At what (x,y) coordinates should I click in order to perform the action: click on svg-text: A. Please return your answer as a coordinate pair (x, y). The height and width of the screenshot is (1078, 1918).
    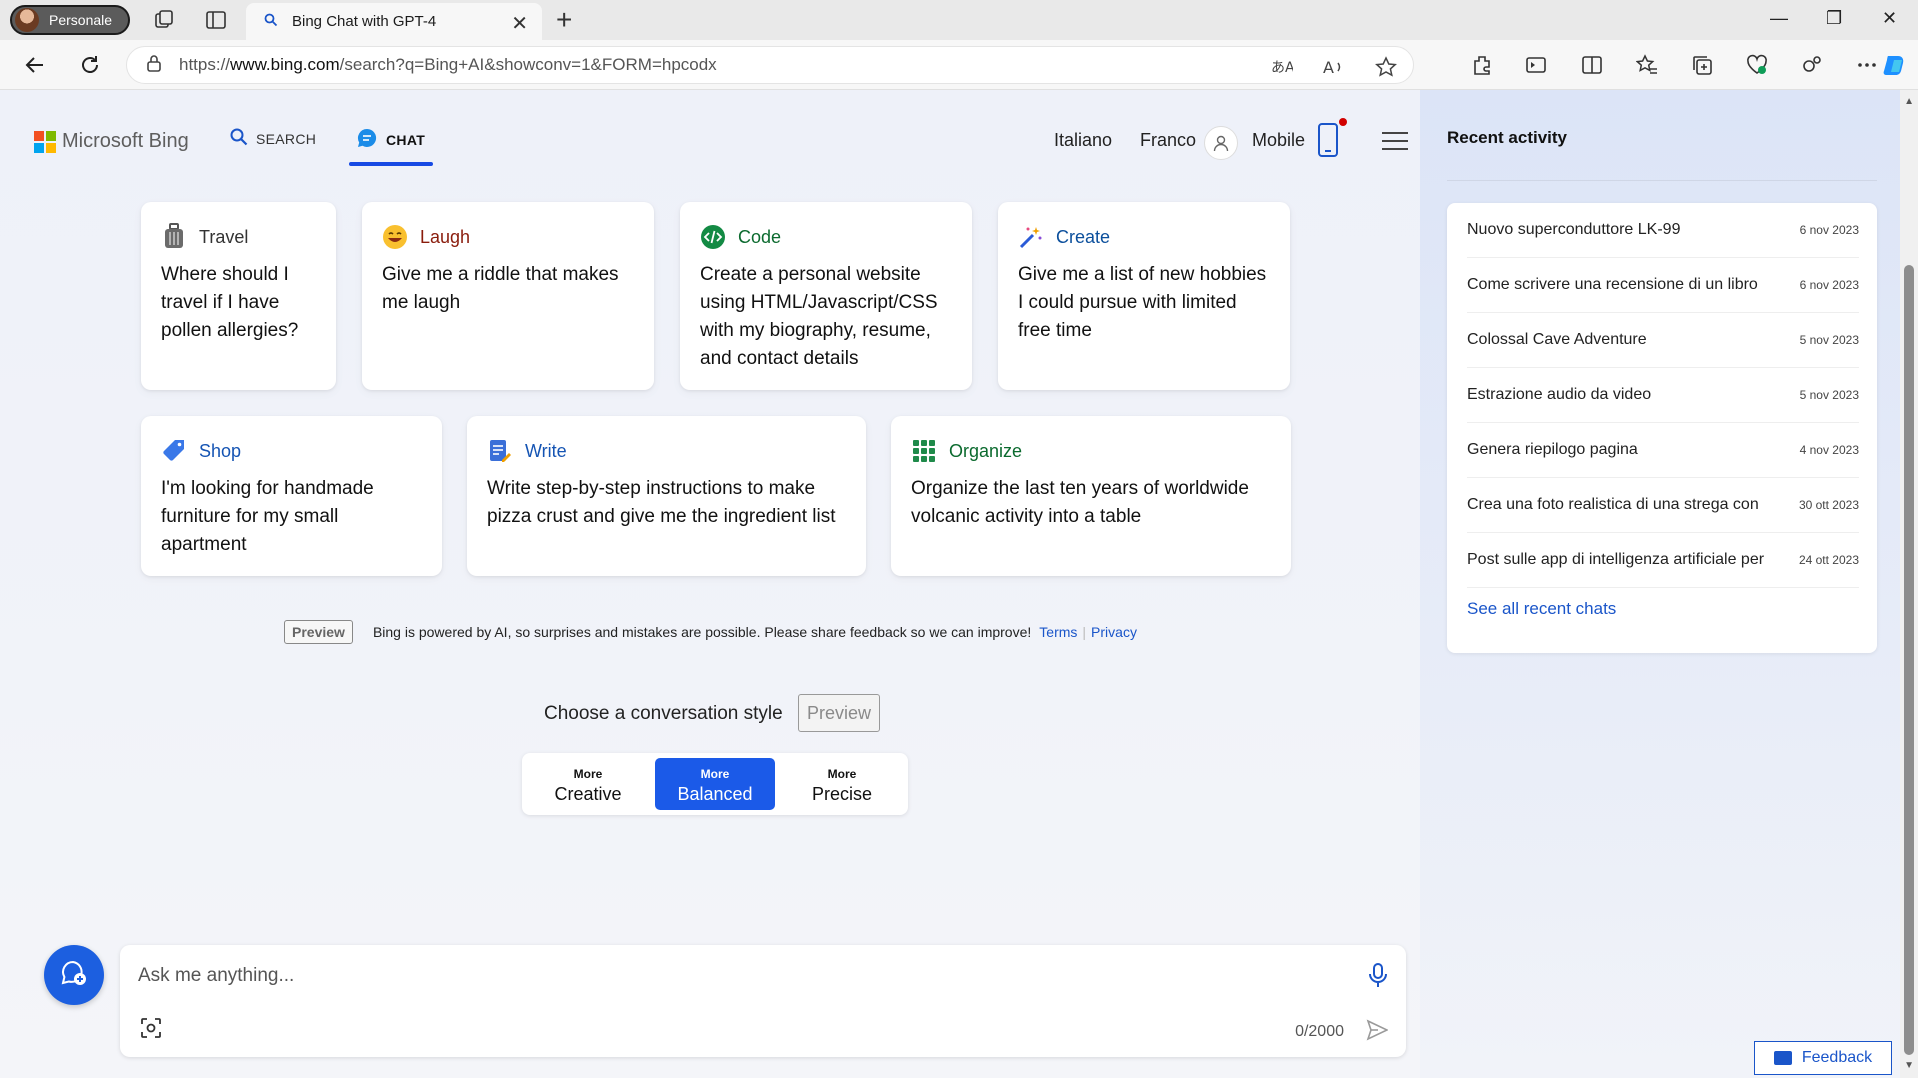
    Looking at the image, I should click on (1328, 67).